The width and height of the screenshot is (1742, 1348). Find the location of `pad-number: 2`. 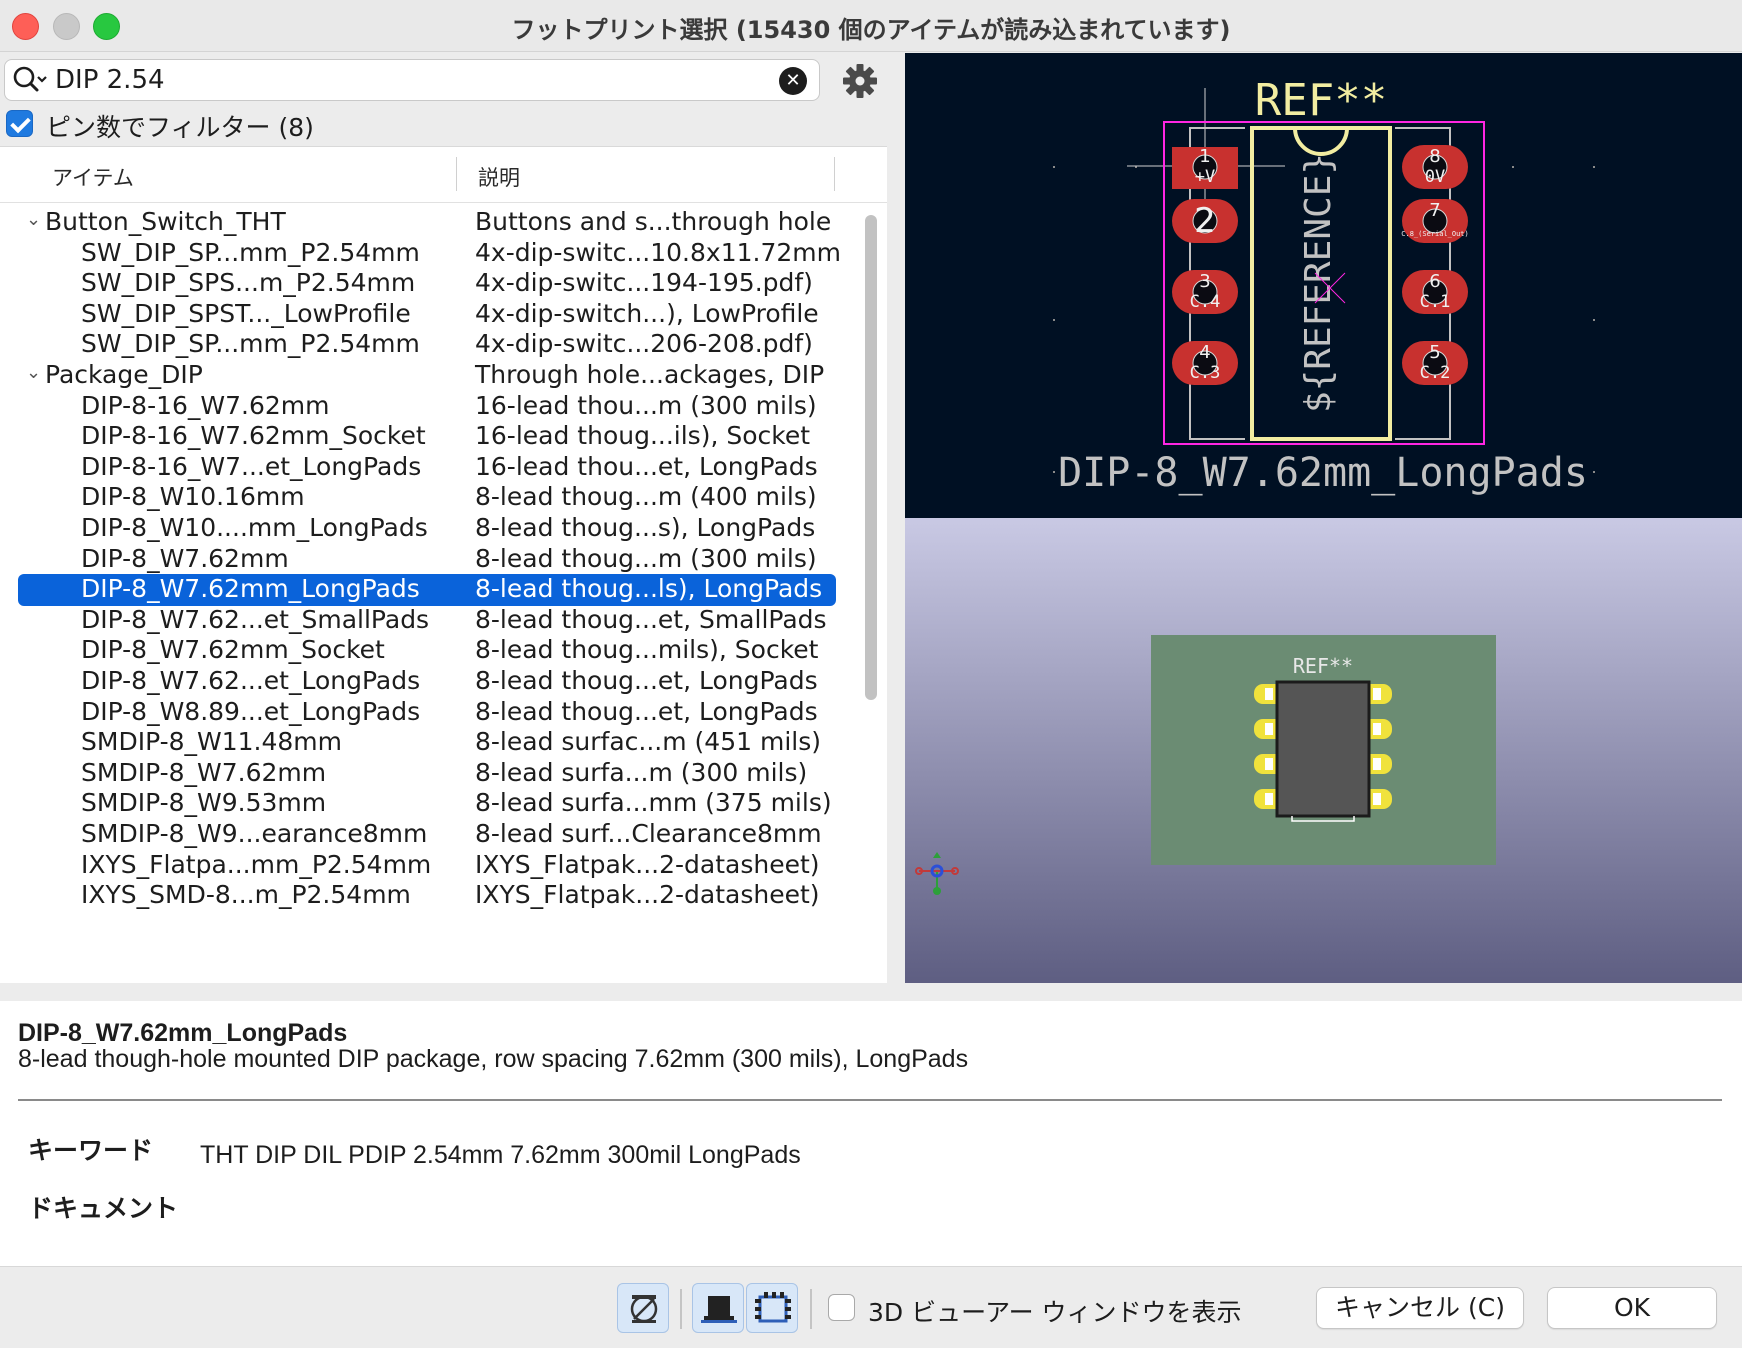

pad-number: 2 is located at coordinates (1205, 221).